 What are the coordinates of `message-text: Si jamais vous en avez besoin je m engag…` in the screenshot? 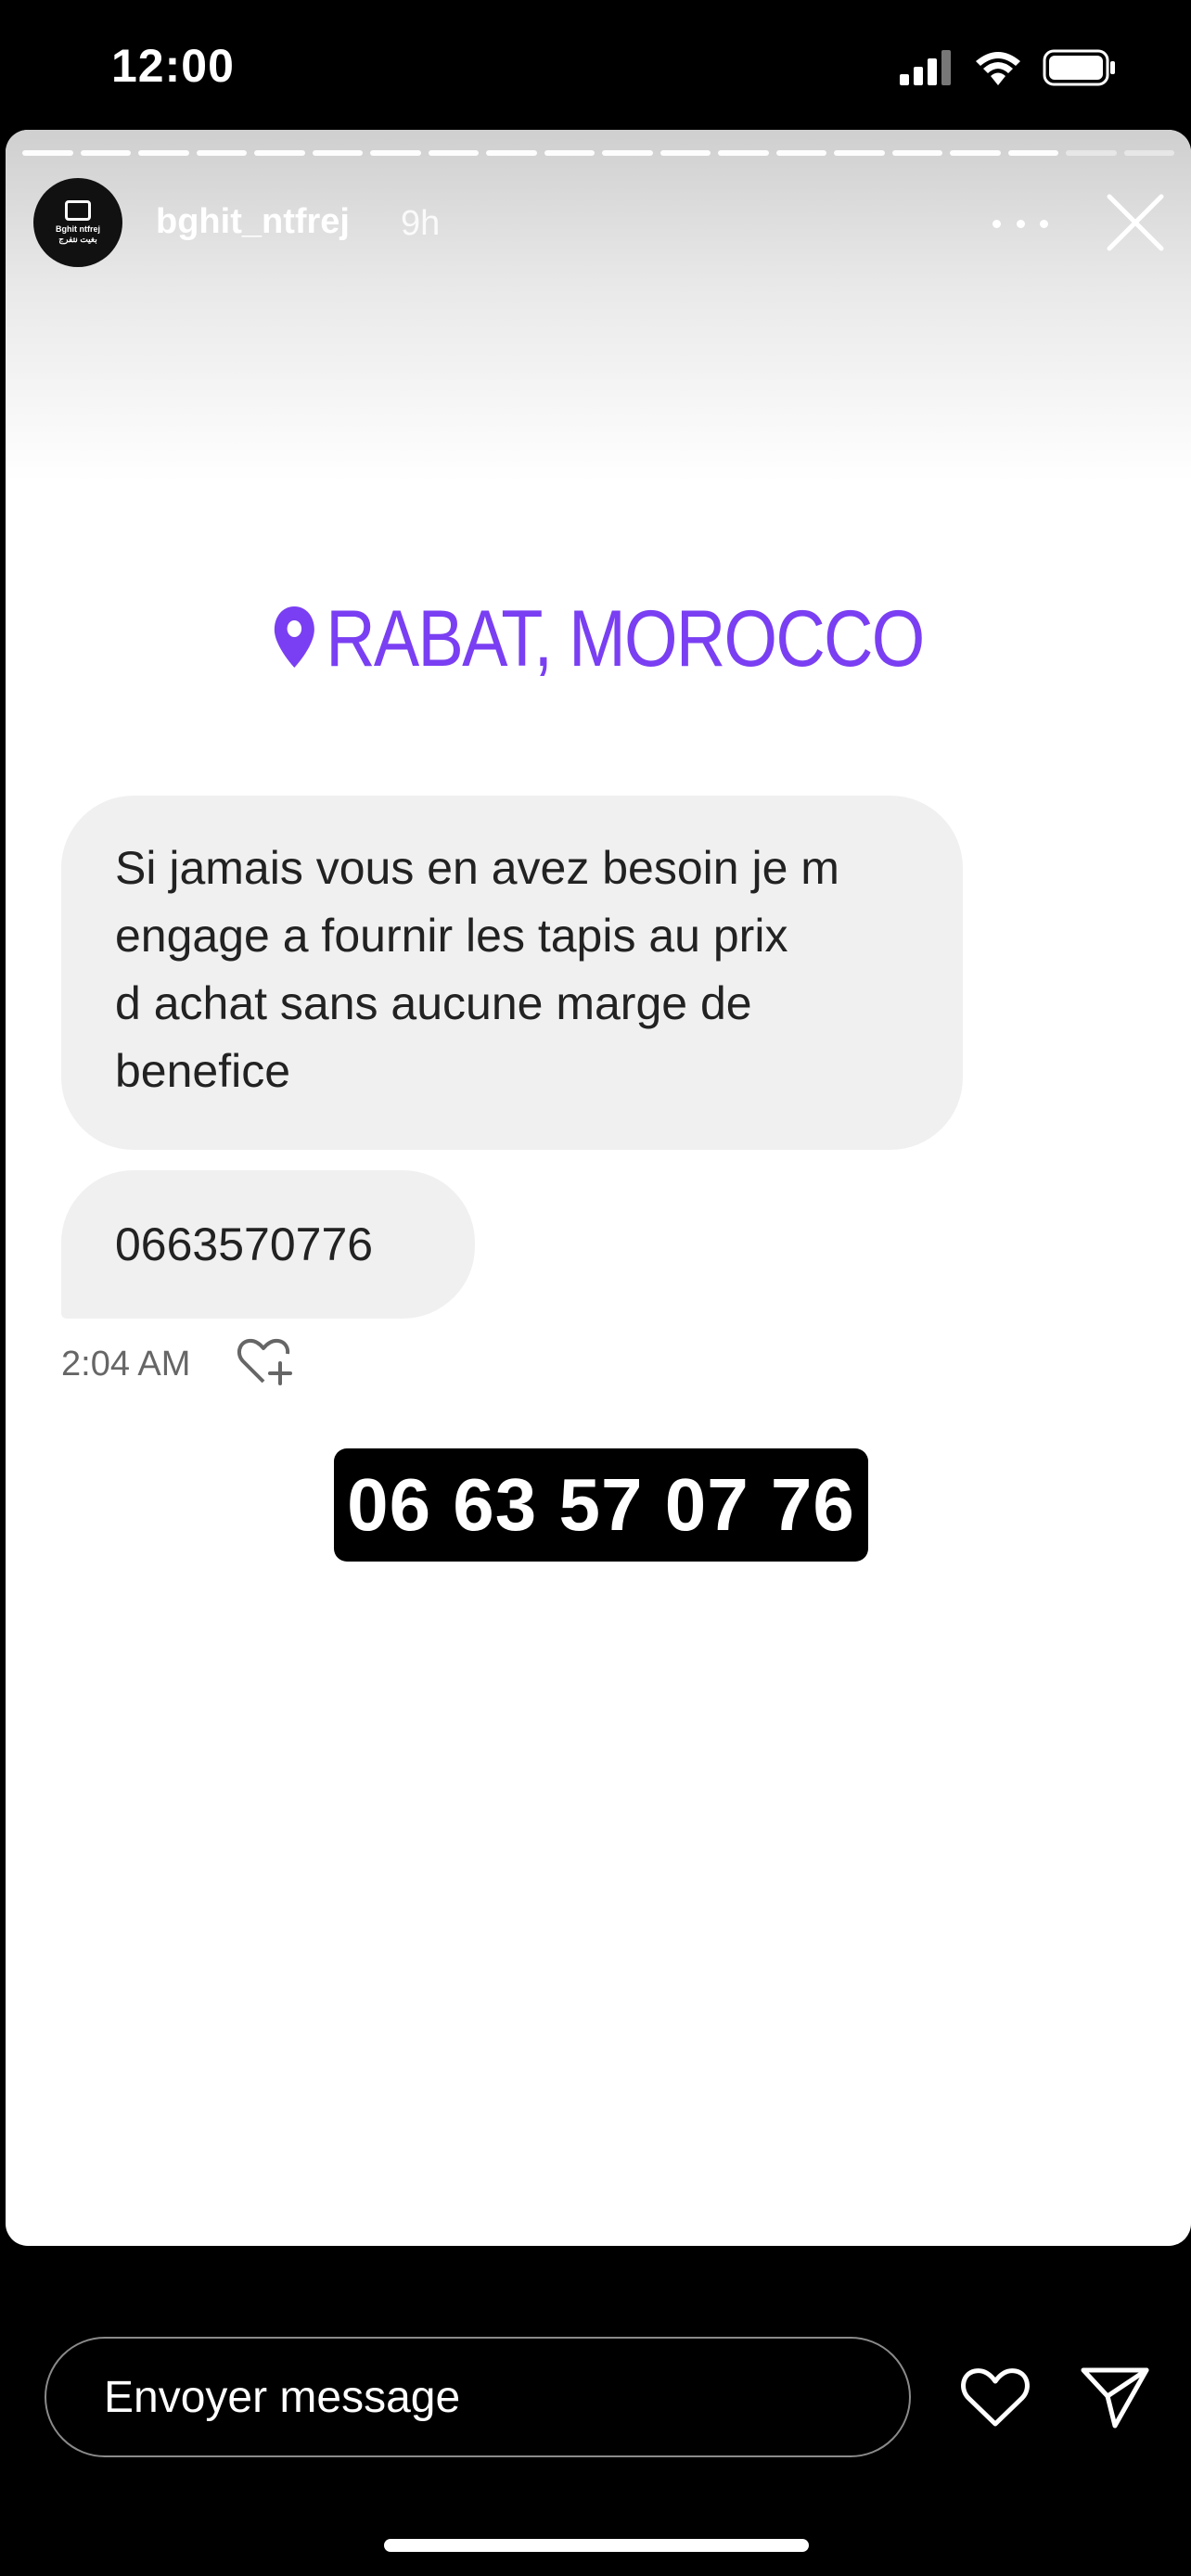 It's located at (477, 970).